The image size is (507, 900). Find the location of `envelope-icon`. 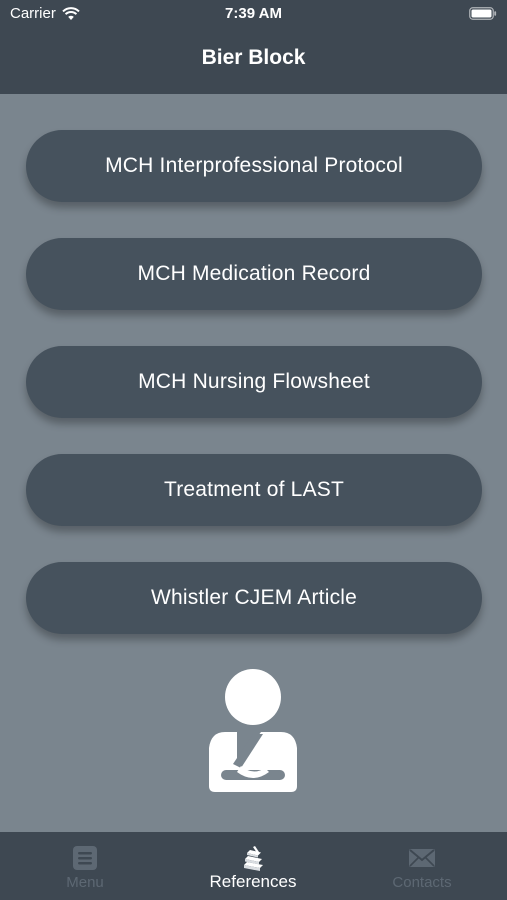

envelope-icon is located at coordinates (422, 858).